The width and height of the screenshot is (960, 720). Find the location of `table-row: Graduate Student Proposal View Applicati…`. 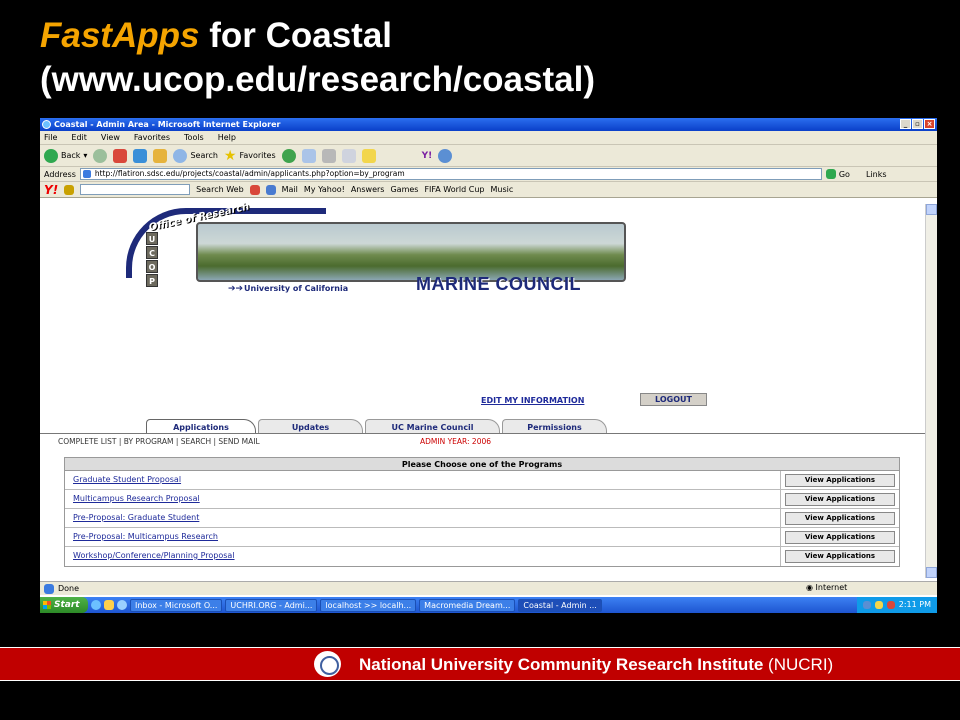

table-row: Graduate Student Proposal View Applicati… is located at coordinates (482, 480).